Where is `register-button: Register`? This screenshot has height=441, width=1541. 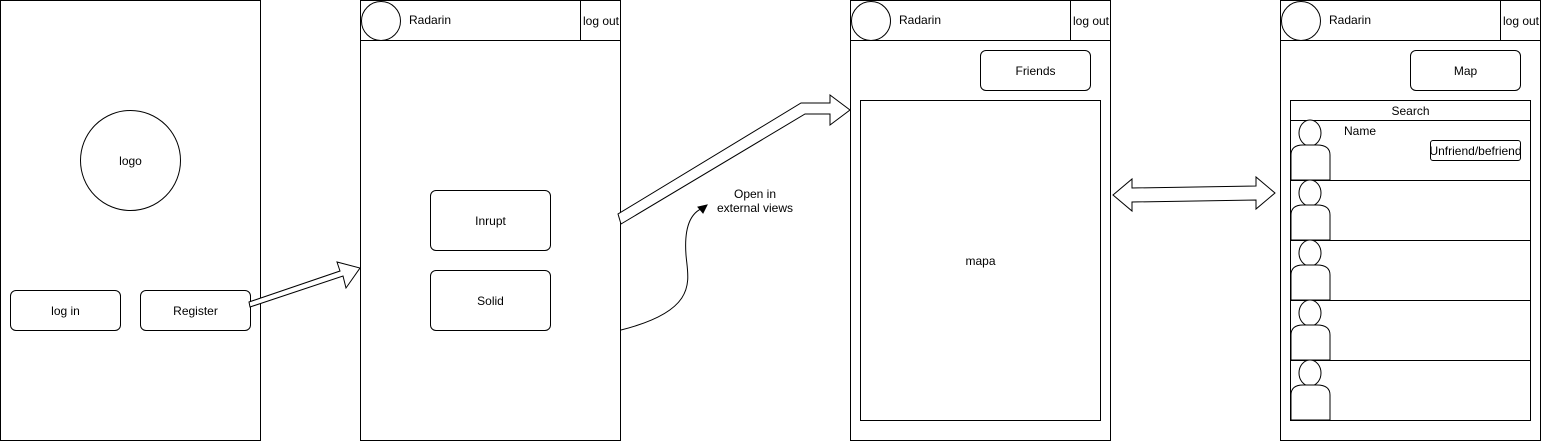 register-button: Register is located at coordinates (195, 310).